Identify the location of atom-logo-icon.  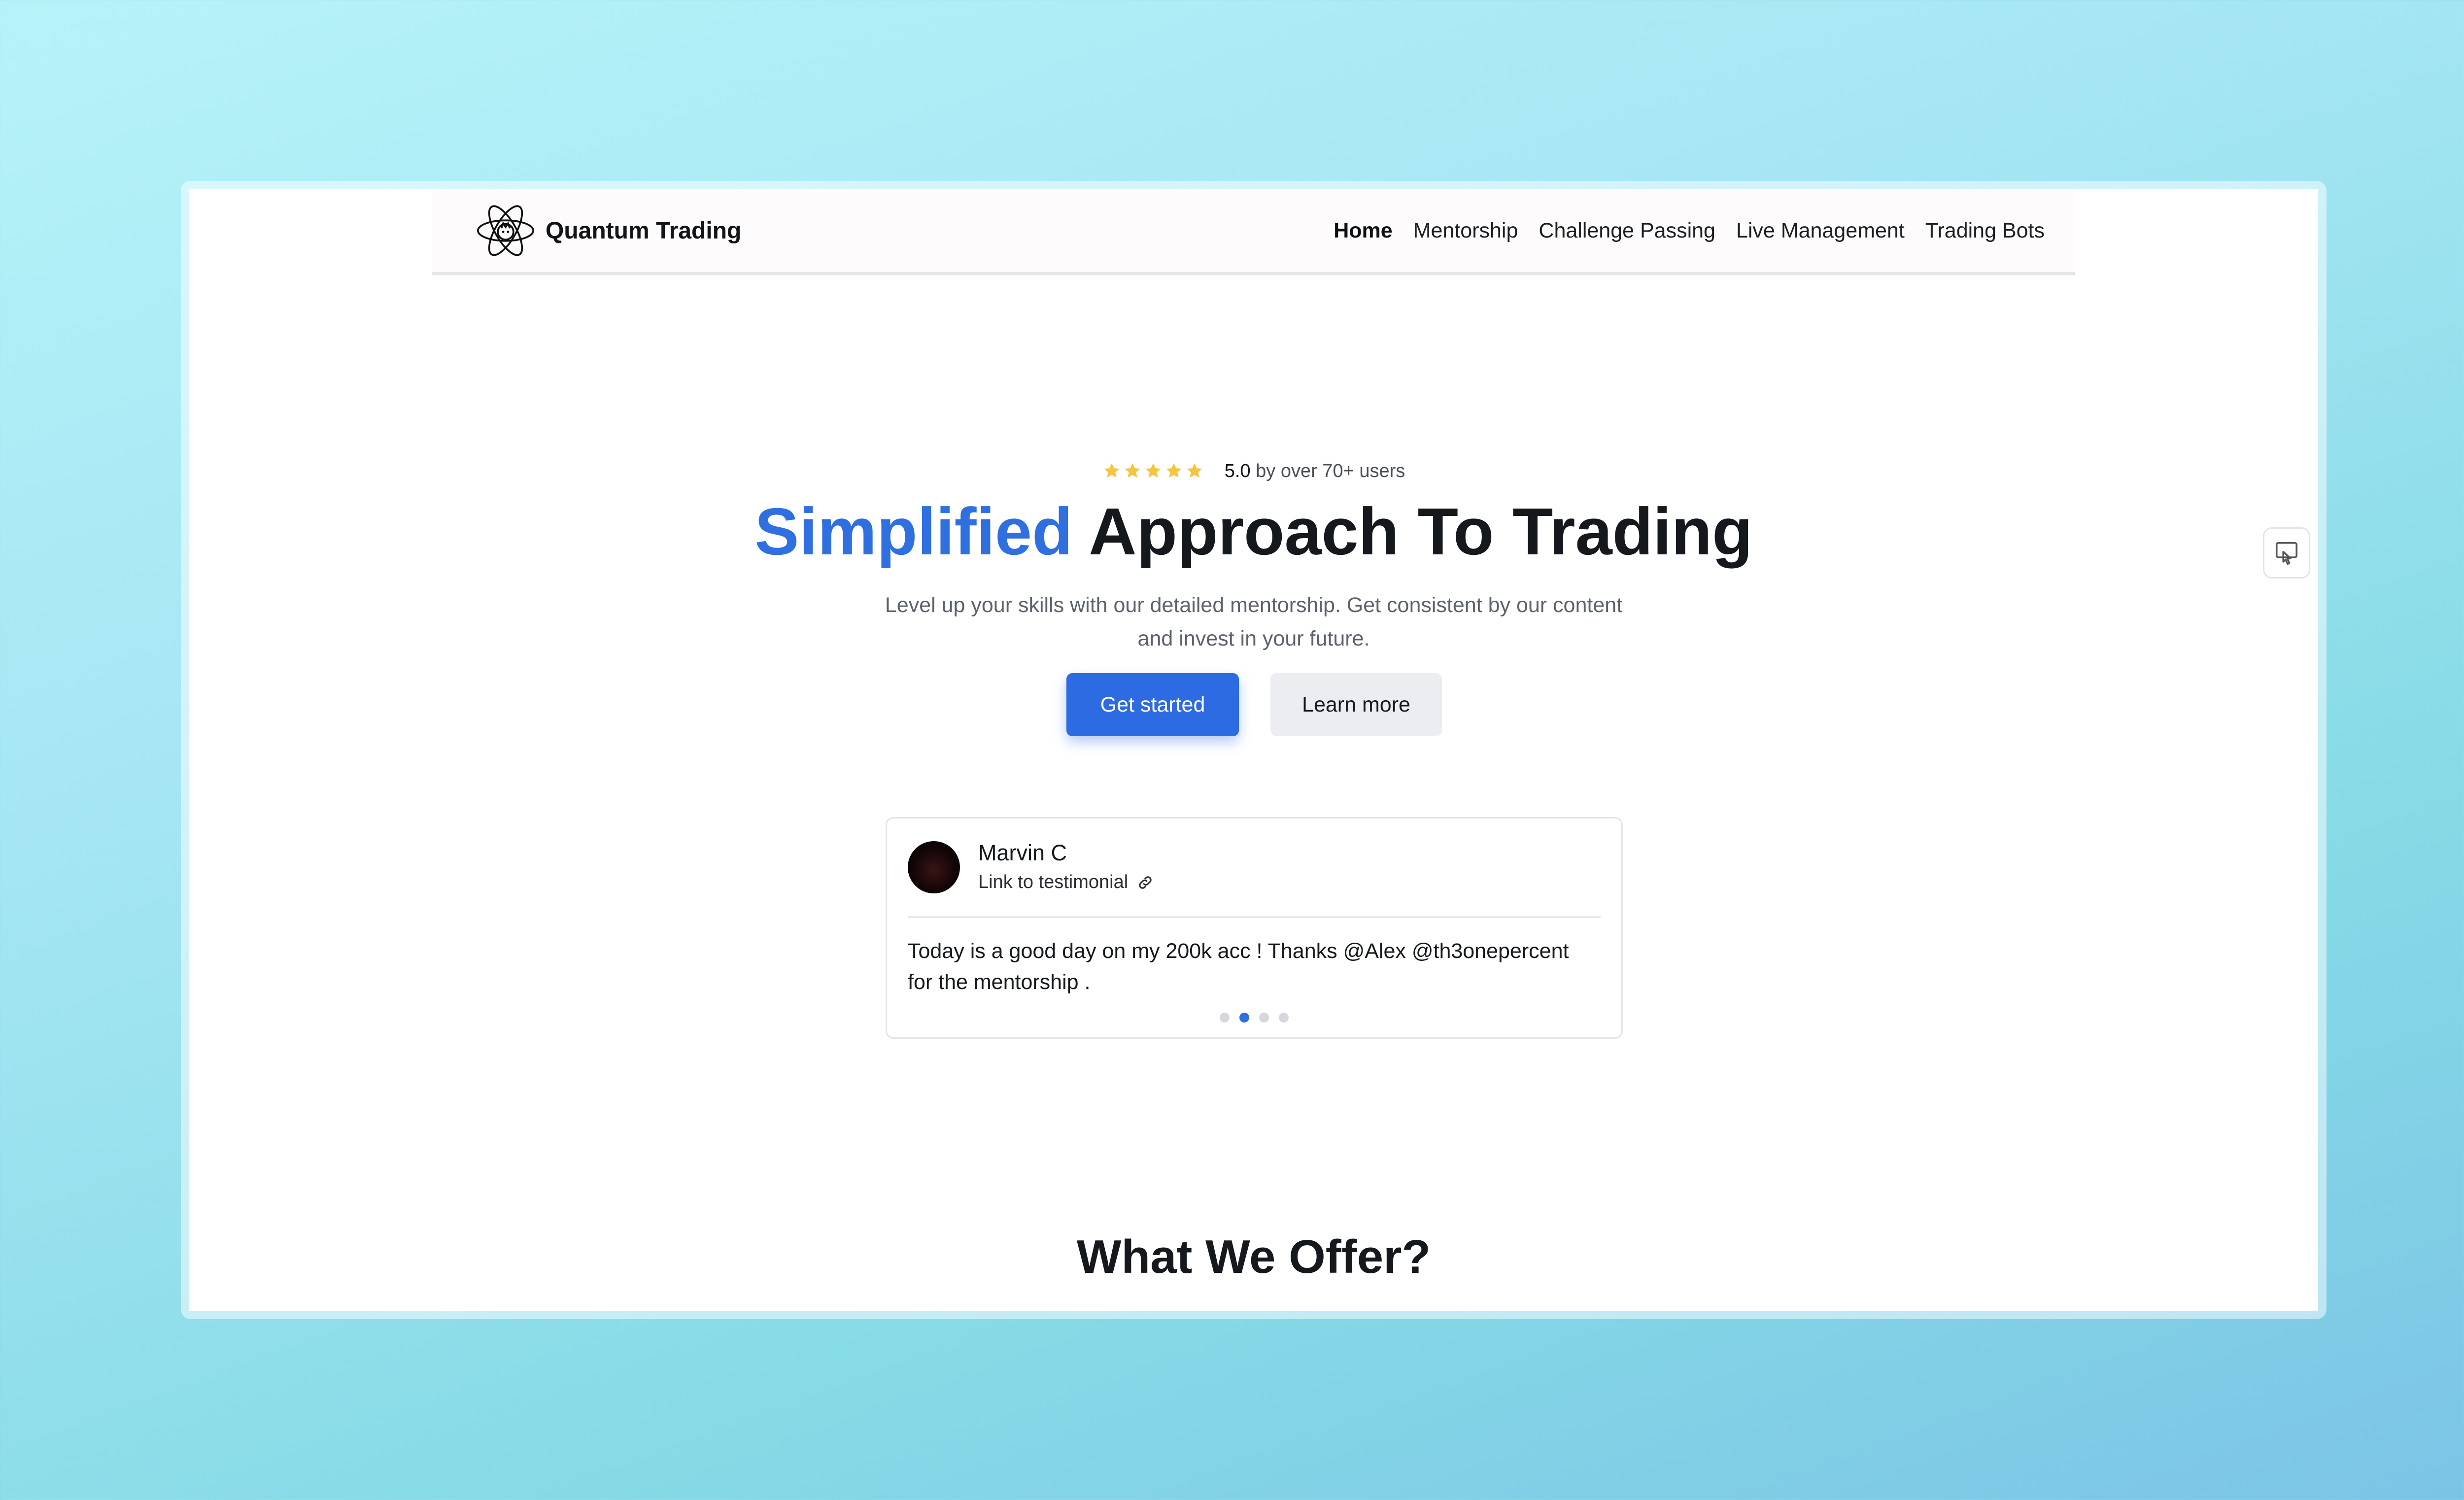
(505, 230).